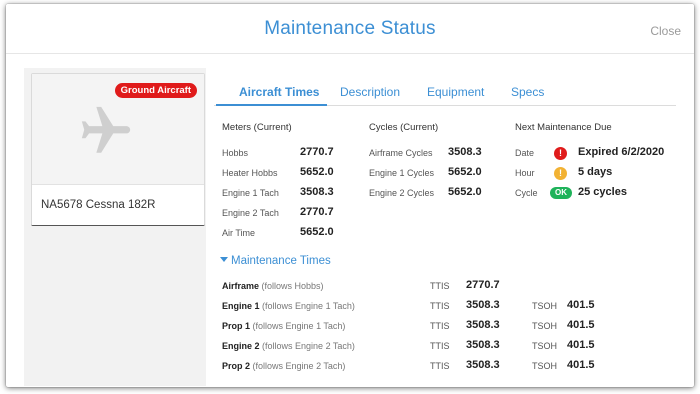 The image size is (700, 394). I want to click on expired-alert-icon: !, so click(560, 153).